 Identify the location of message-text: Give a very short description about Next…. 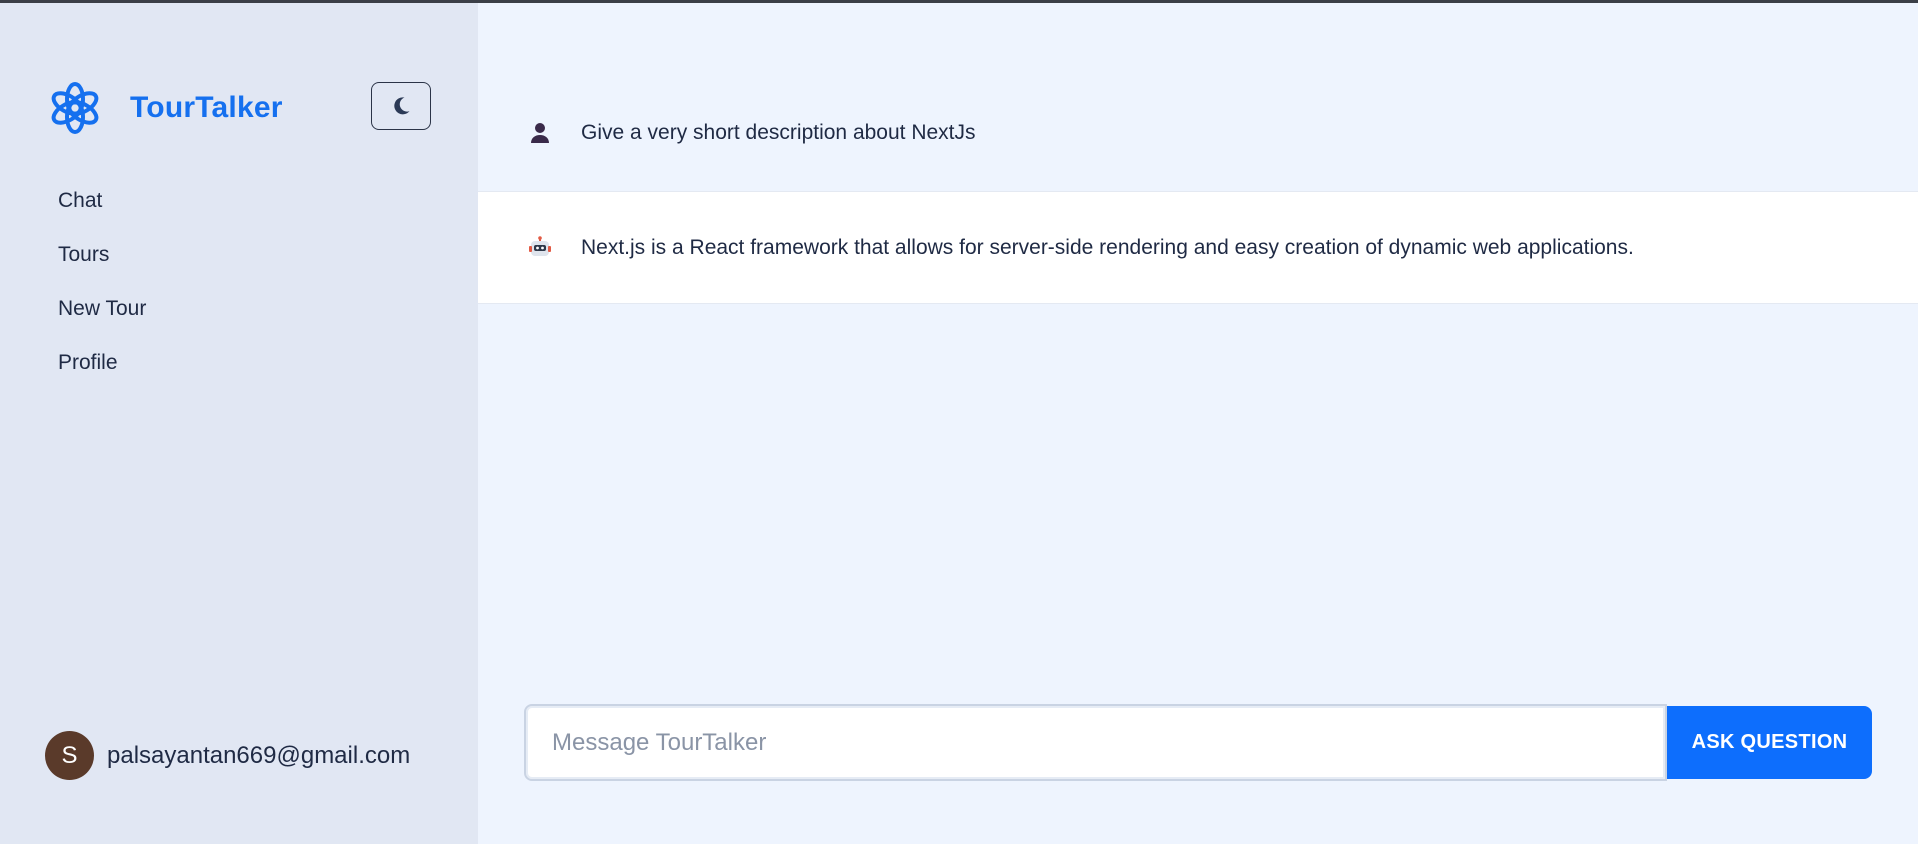
(778, 132).